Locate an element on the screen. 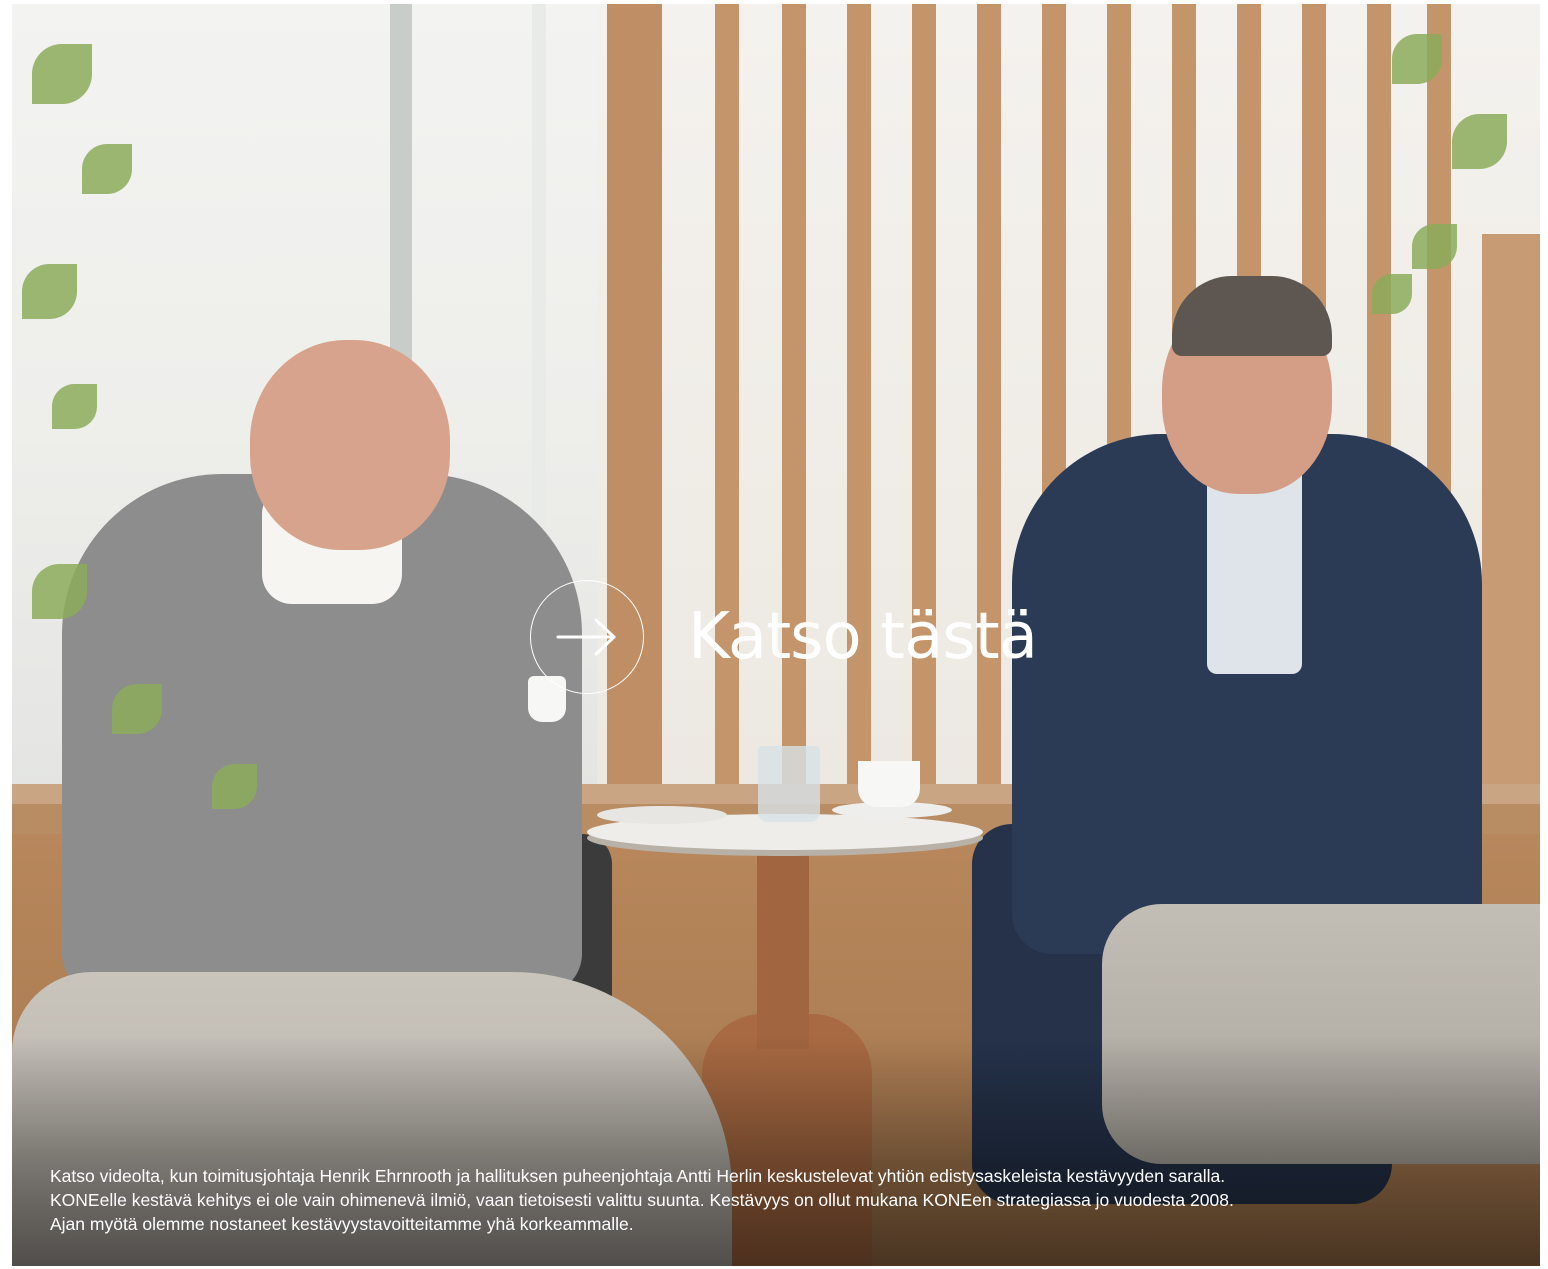 Image resolution: width=1548 pixels, height=1269 pixels. coffee-cup is located at coordinates (889, 784).